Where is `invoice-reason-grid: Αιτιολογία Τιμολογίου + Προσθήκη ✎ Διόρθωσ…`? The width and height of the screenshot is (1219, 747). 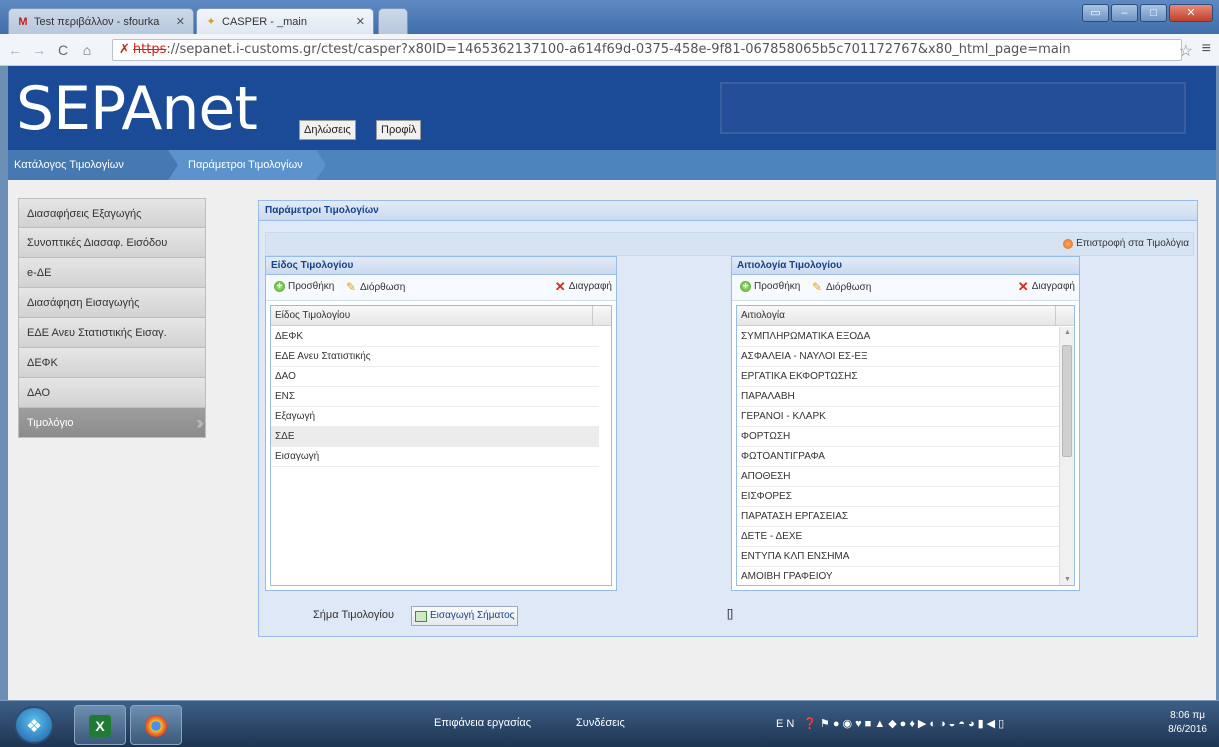
invoice-reason-grid: Αιτιολογία Τιμολογίου + Προσθήκη ✎ Διόρθωσ… is located at coordinates (905, 423).